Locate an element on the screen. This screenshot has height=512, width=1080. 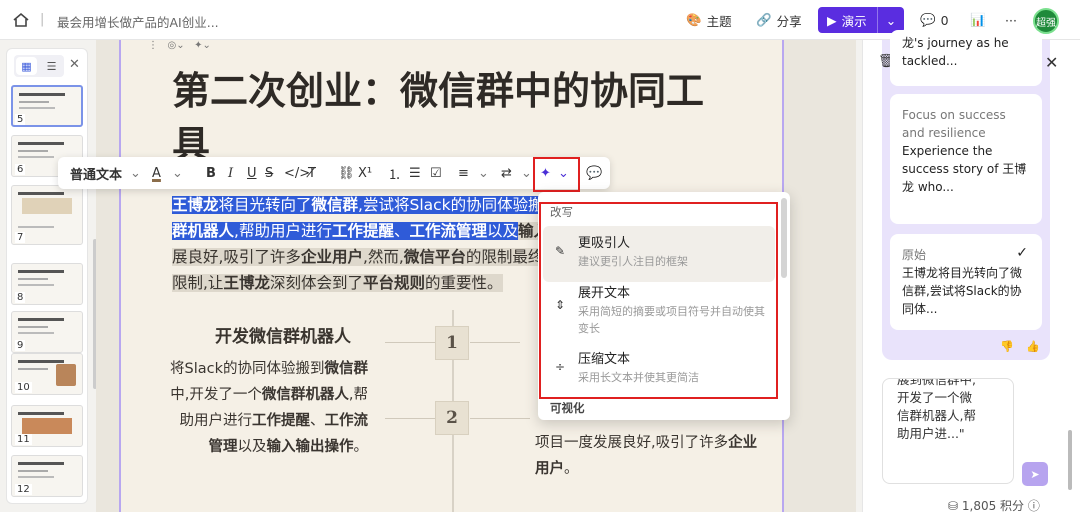
present-label: 演示 is located at coordinates (854, 21).